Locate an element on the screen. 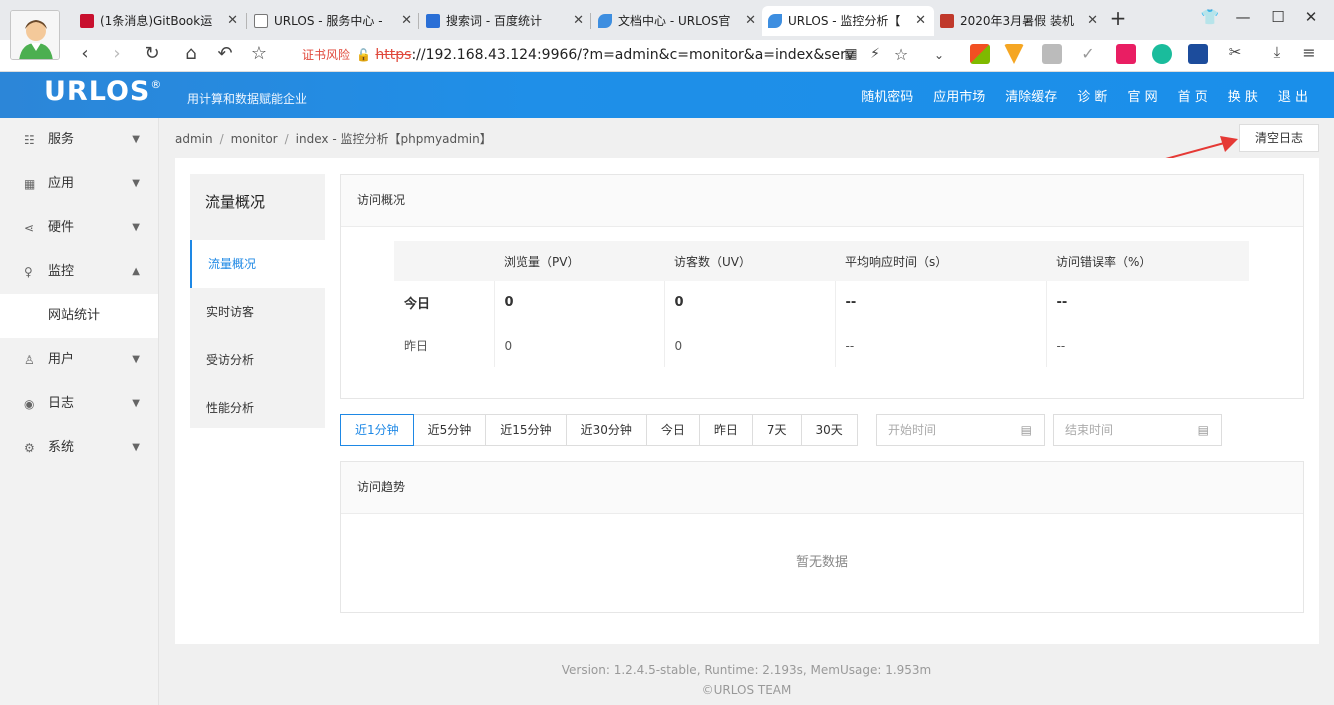  sync-icon is located at coordinates (1162, 54).